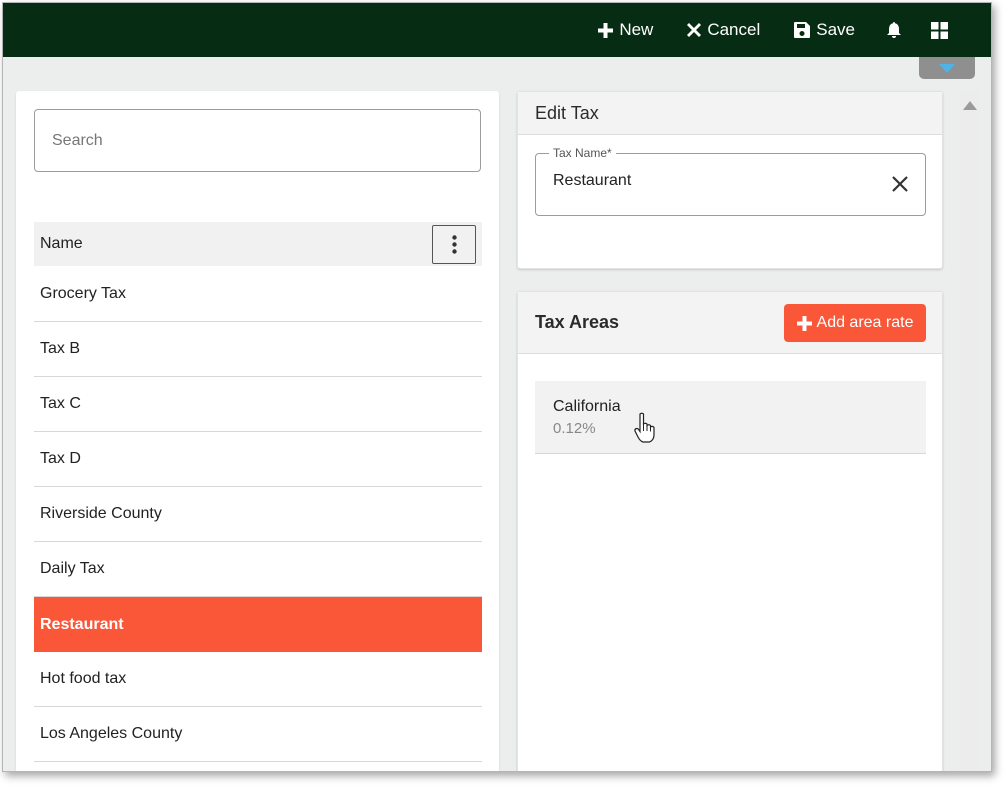 This screenshot has height=786, width=1008. I want to click on list-item: Hot food tax, so click(258, 679).